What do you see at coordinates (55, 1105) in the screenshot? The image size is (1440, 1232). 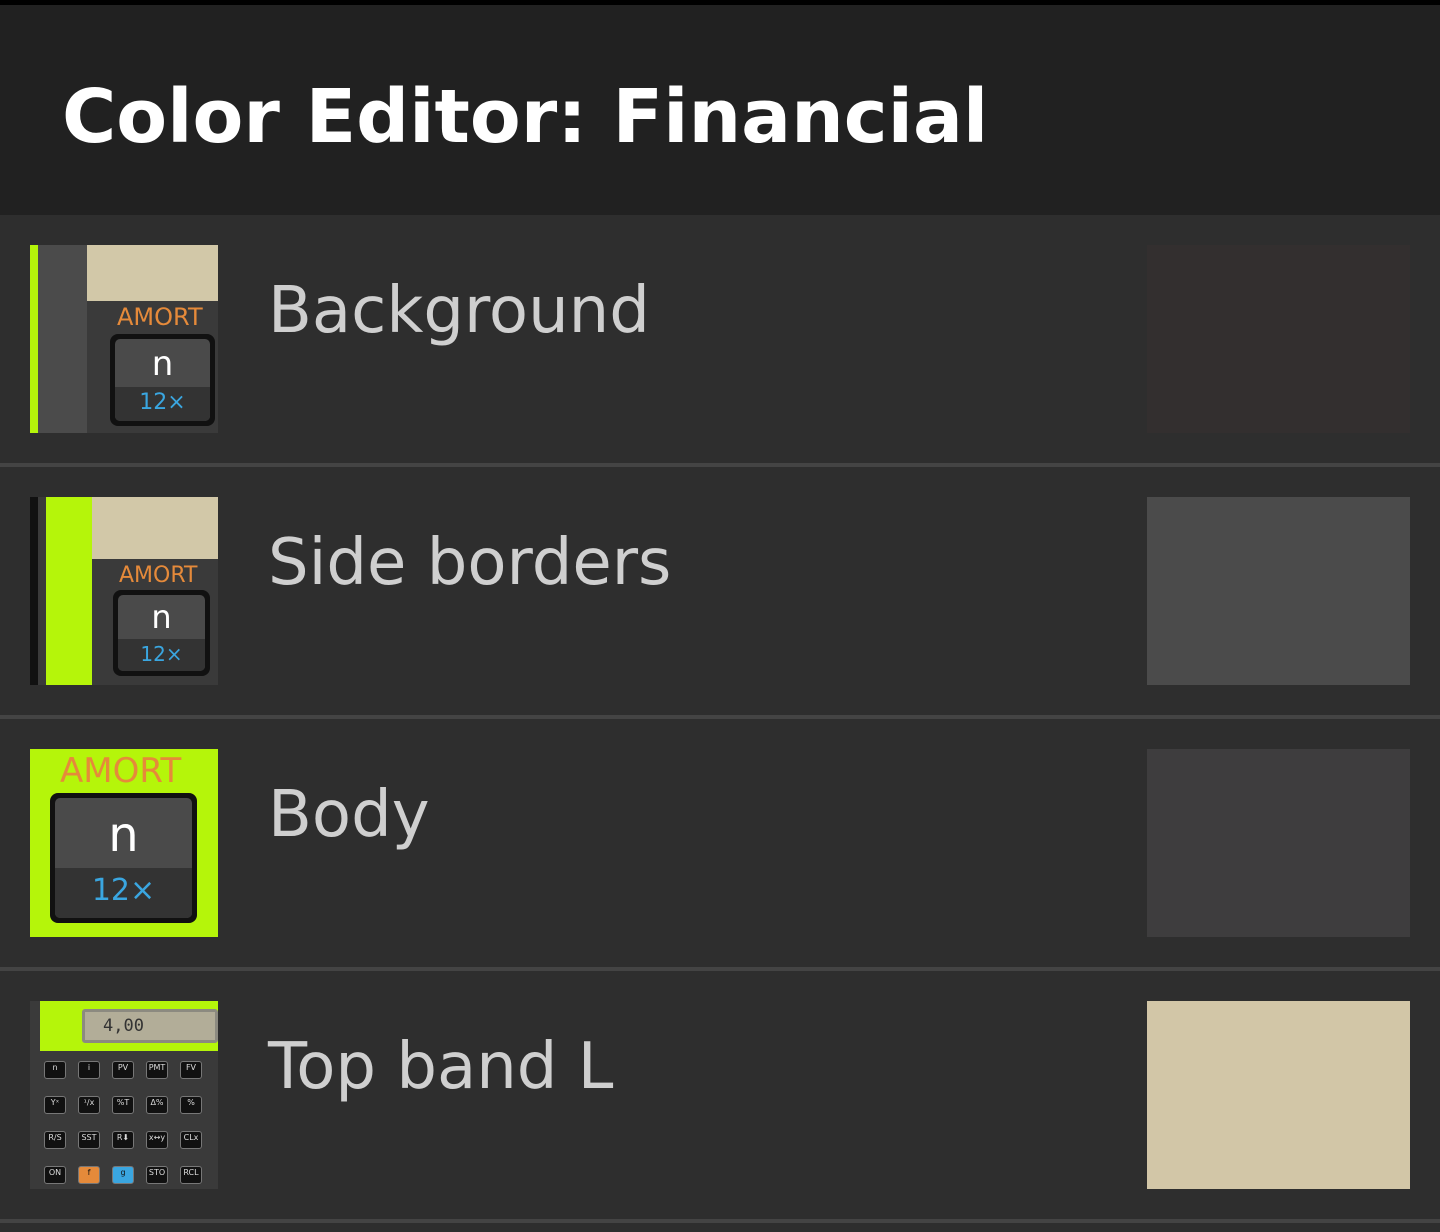 I see `calc-key: Yˣ` at bounding box center [55, 1105].